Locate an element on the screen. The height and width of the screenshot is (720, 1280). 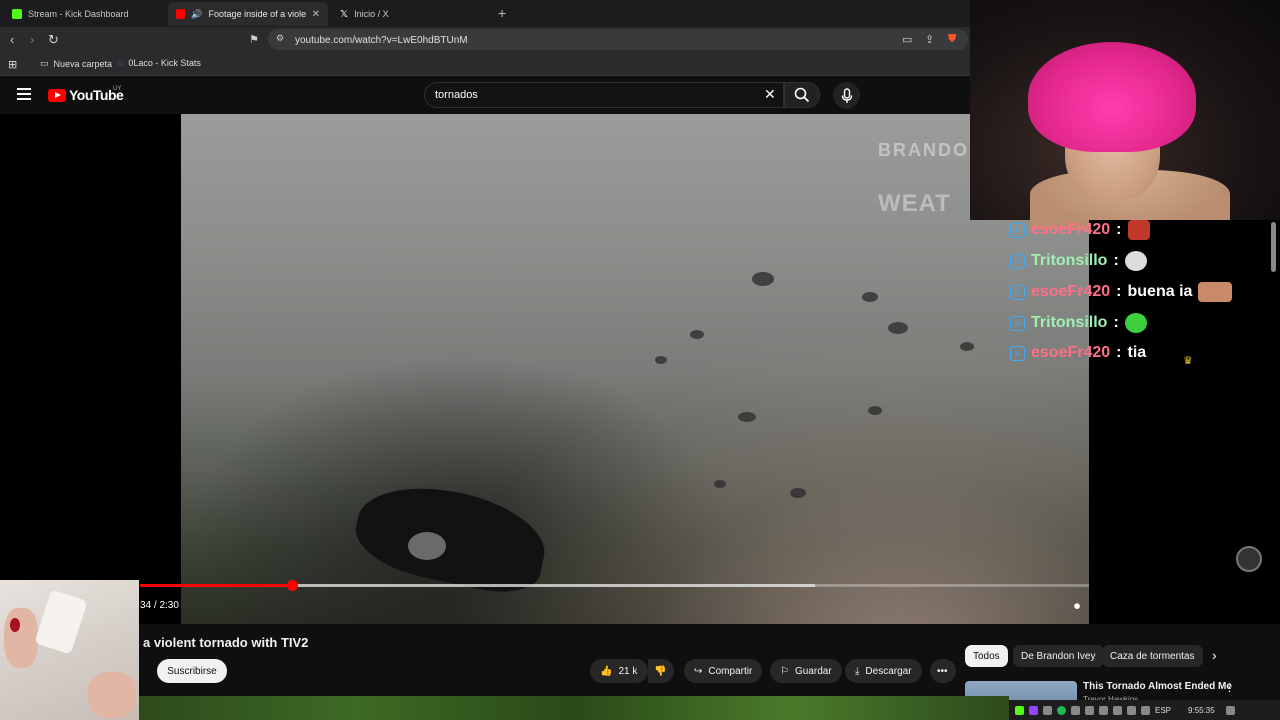
subscribe-button: Suscribirse is located at coordinates (192, 671).